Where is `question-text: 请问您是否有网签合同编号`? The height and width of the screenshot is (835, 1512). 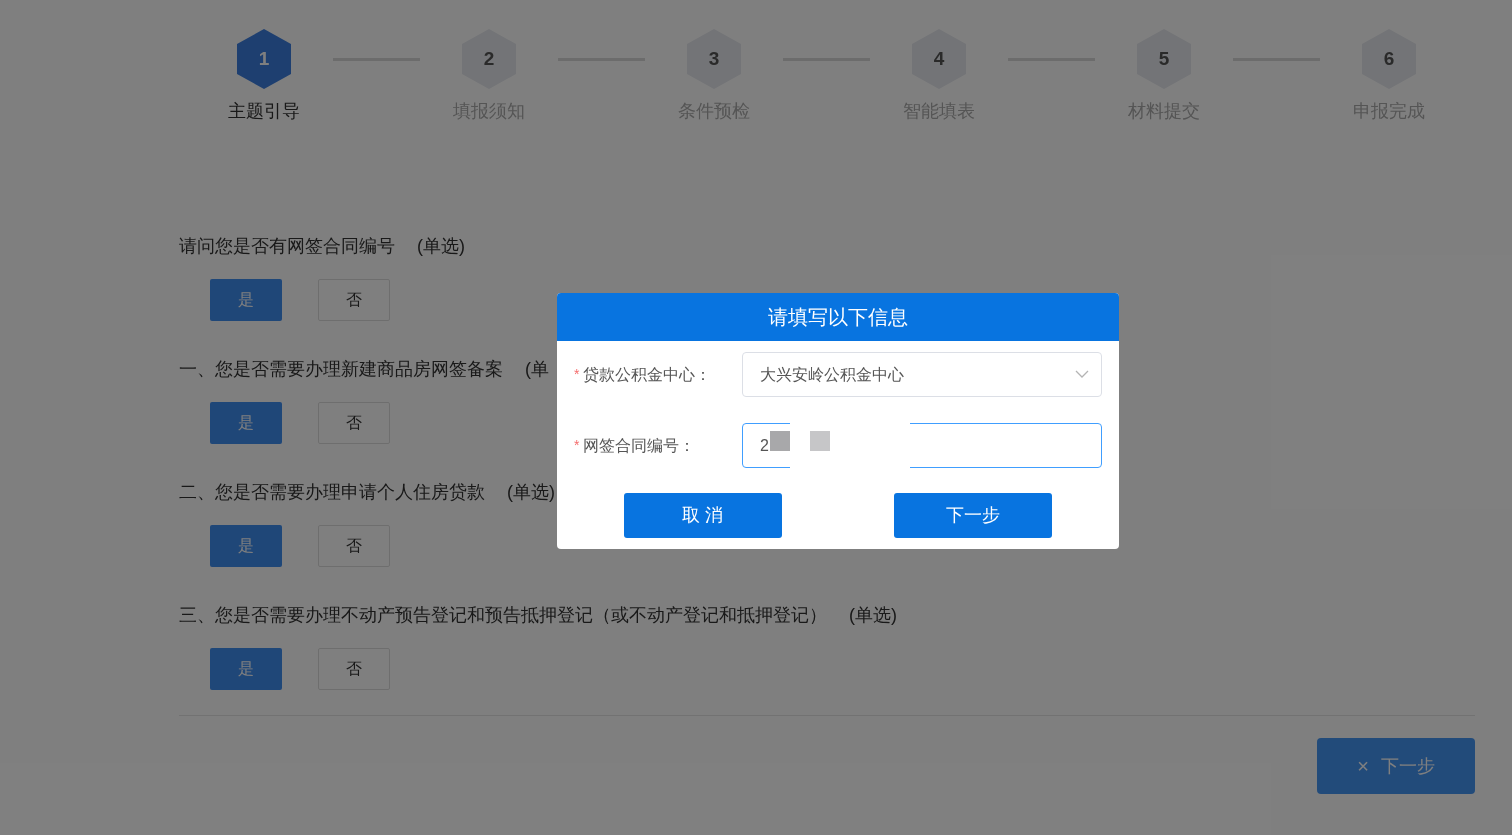 question-text: 请问您是否有网签合同编号 is located at coordinates (287, 246).